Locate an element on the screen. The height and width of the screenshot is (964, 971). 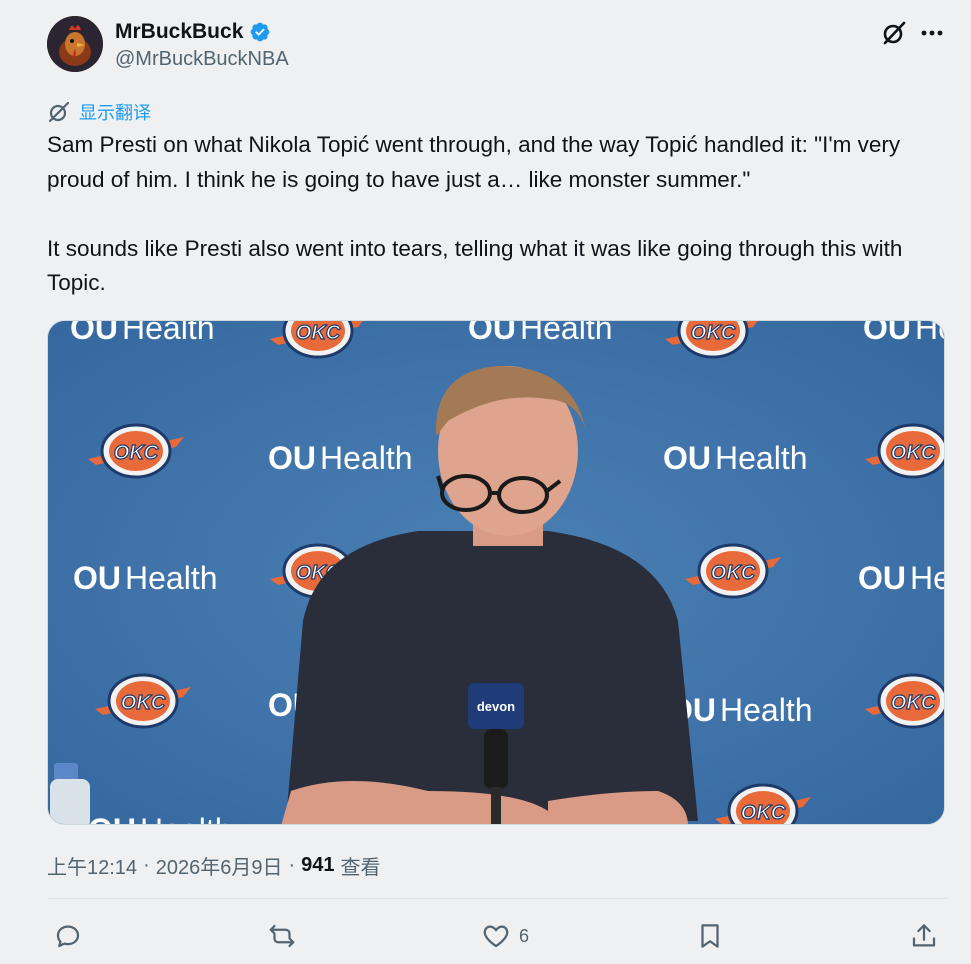
rooster-avatar-image is located at coordinates (75, 44).